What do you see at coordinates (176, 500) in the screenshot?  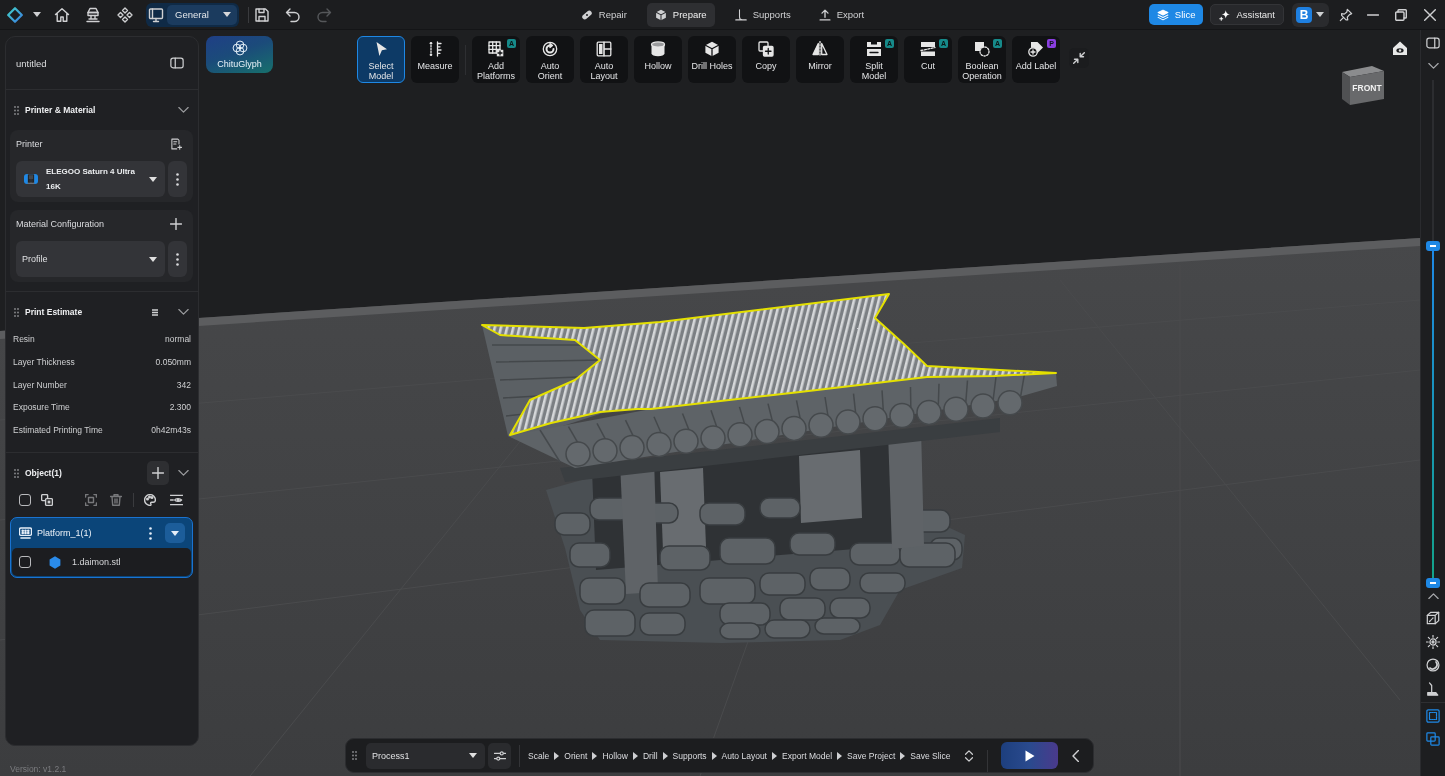 I see `visibility-icon` at bounding box center [176, 500].